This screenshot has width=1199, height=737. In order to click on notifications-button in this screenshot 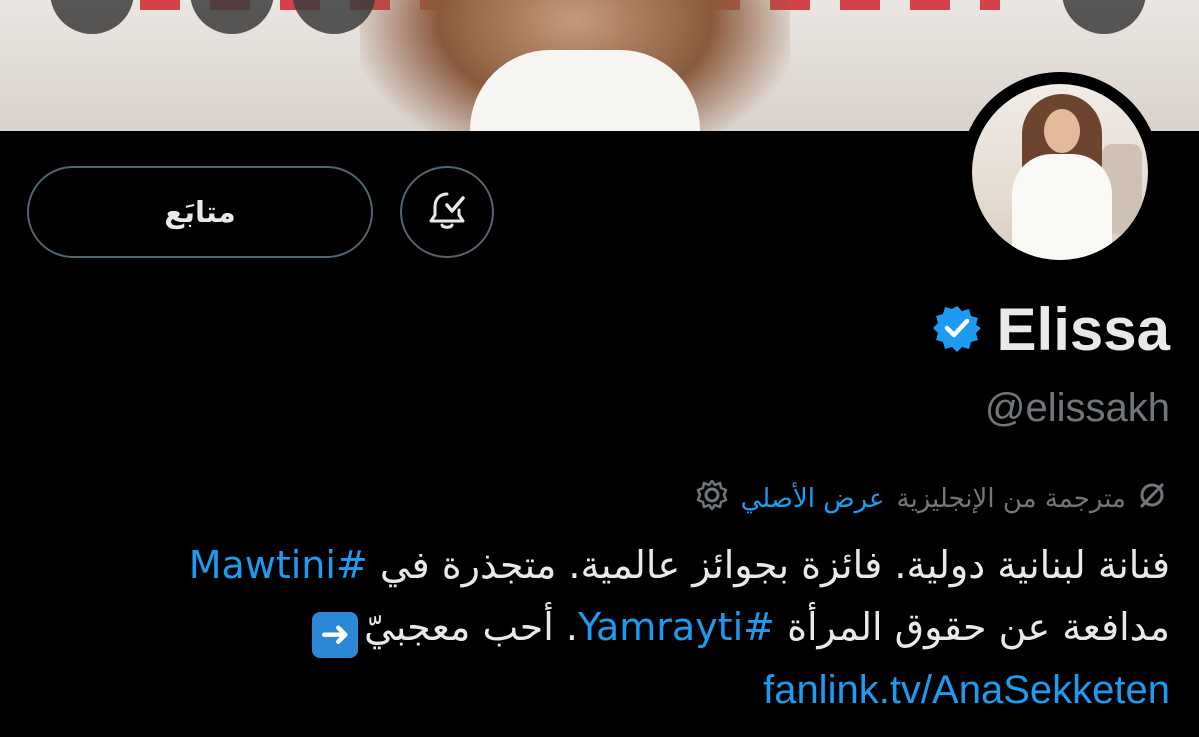, I will do `click(447, 212)`.